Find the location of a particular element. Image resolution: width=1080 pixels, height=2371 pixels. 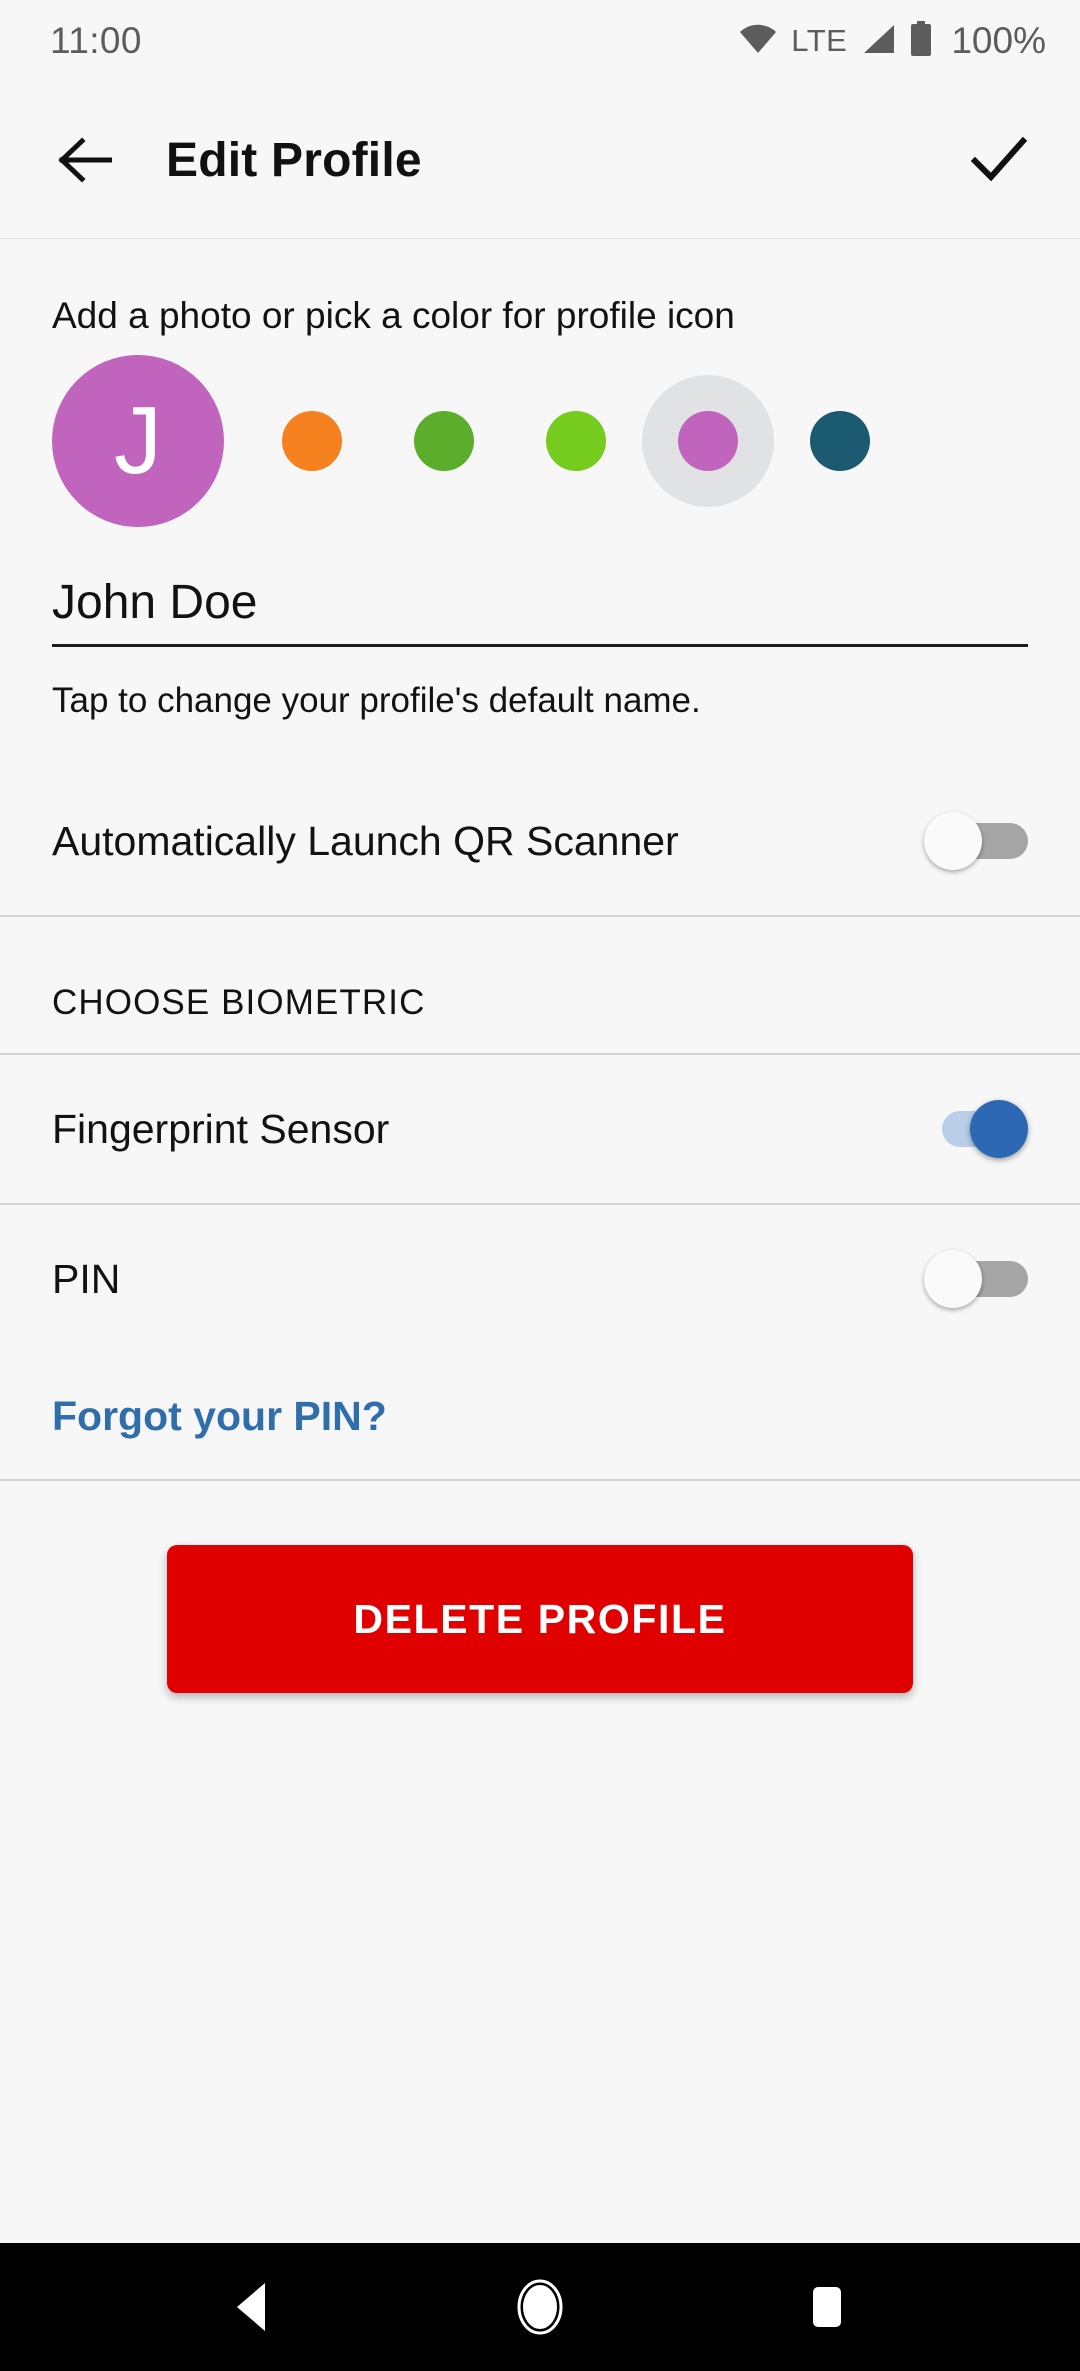

nav-recents-square-icon is located at coordinates (826, 2307).